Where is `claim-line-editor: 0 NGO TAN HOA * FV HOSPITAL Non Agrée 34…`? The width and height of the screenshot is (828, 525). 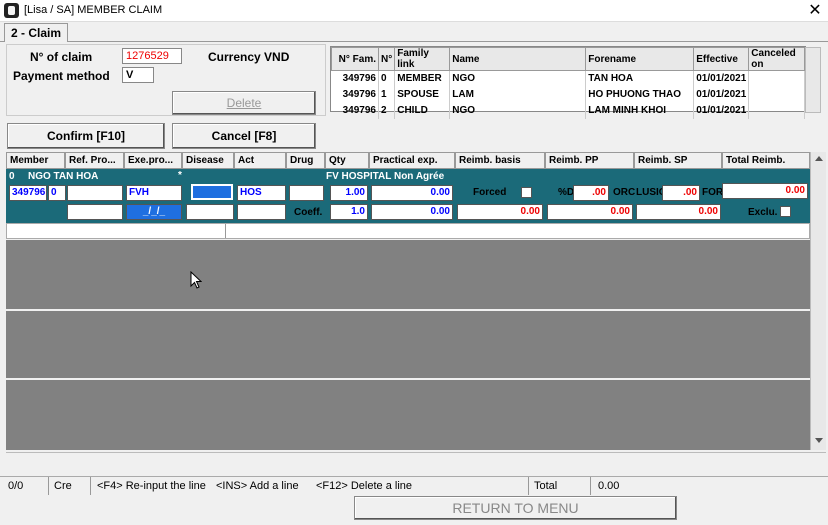 claim-line-editor: 0 NGO TAN HOA * FV HOSPITAL Non Agrée 34… is located at coordinates (408, 196).